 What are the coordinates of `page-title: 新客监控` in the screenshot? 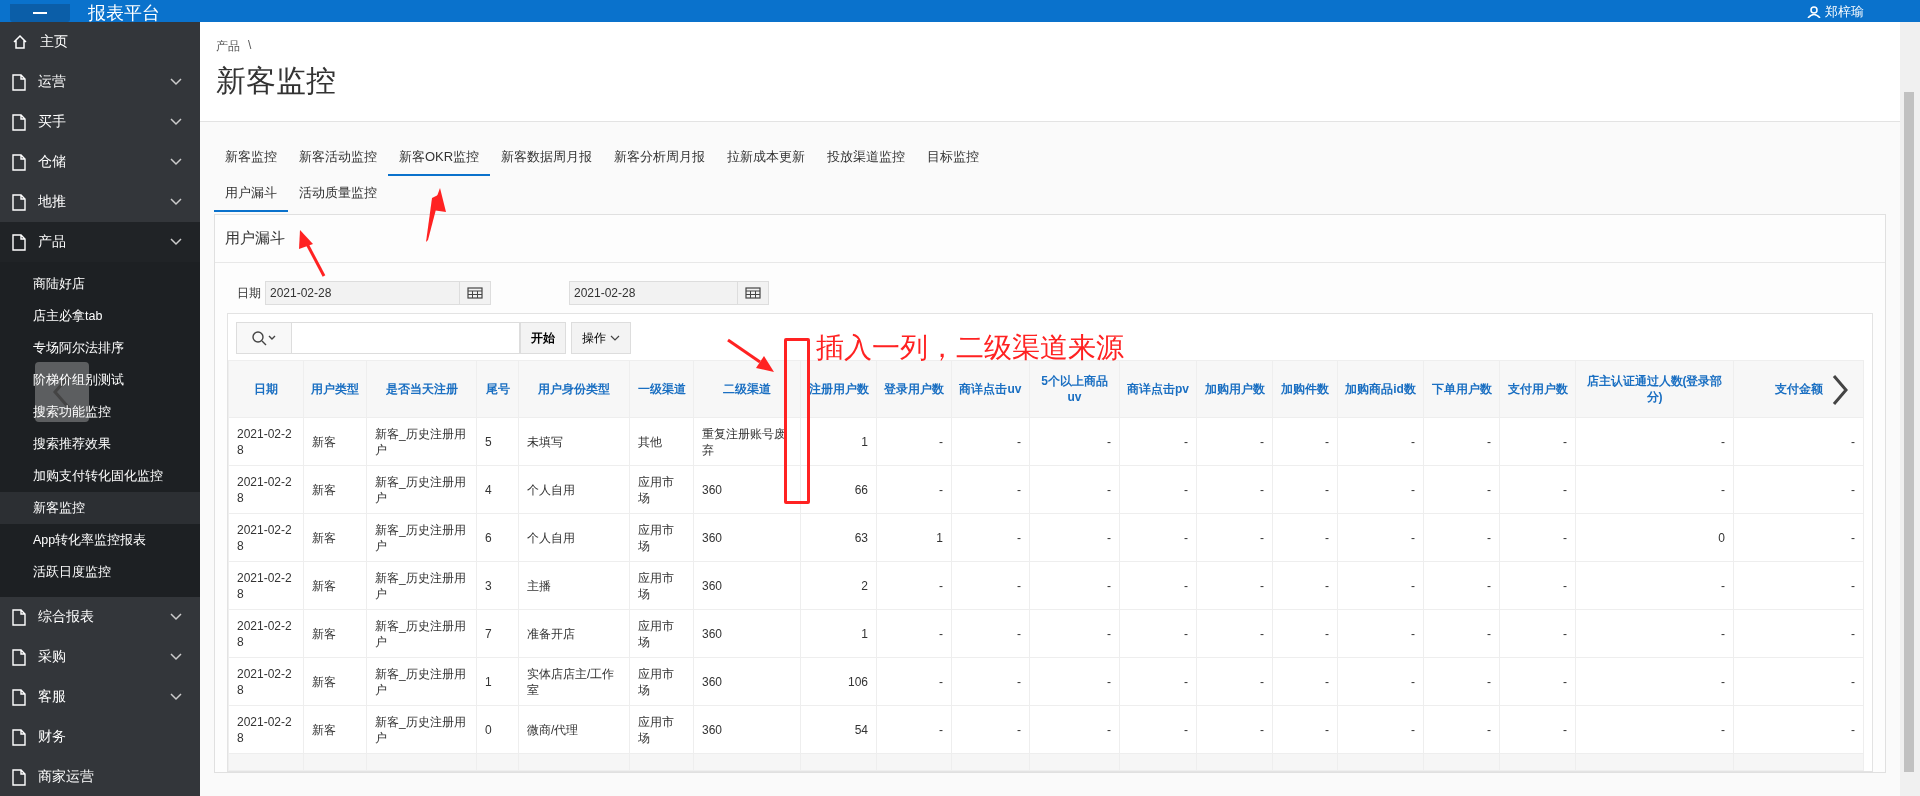 It's located at (276, 81).